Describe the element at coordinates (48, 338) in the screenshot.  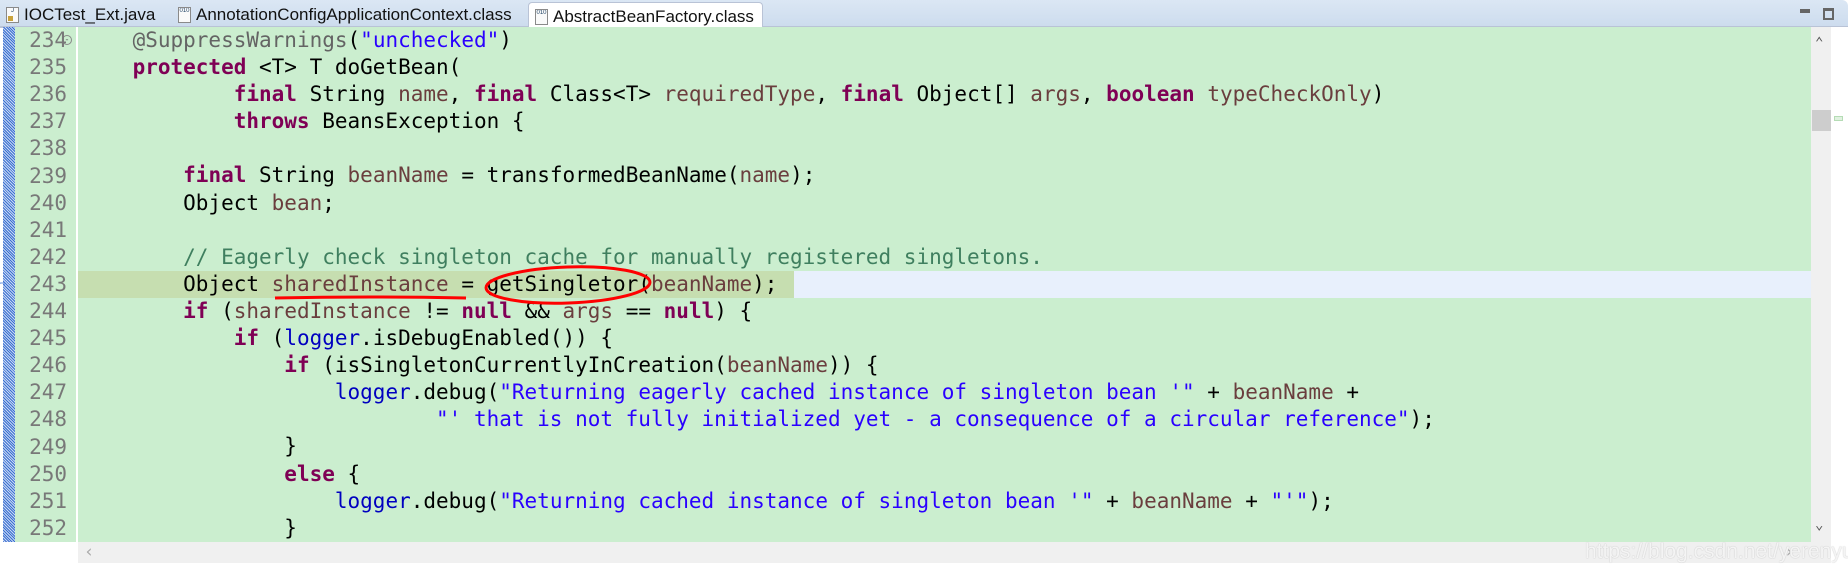
I see `line-number: 245` at that location.